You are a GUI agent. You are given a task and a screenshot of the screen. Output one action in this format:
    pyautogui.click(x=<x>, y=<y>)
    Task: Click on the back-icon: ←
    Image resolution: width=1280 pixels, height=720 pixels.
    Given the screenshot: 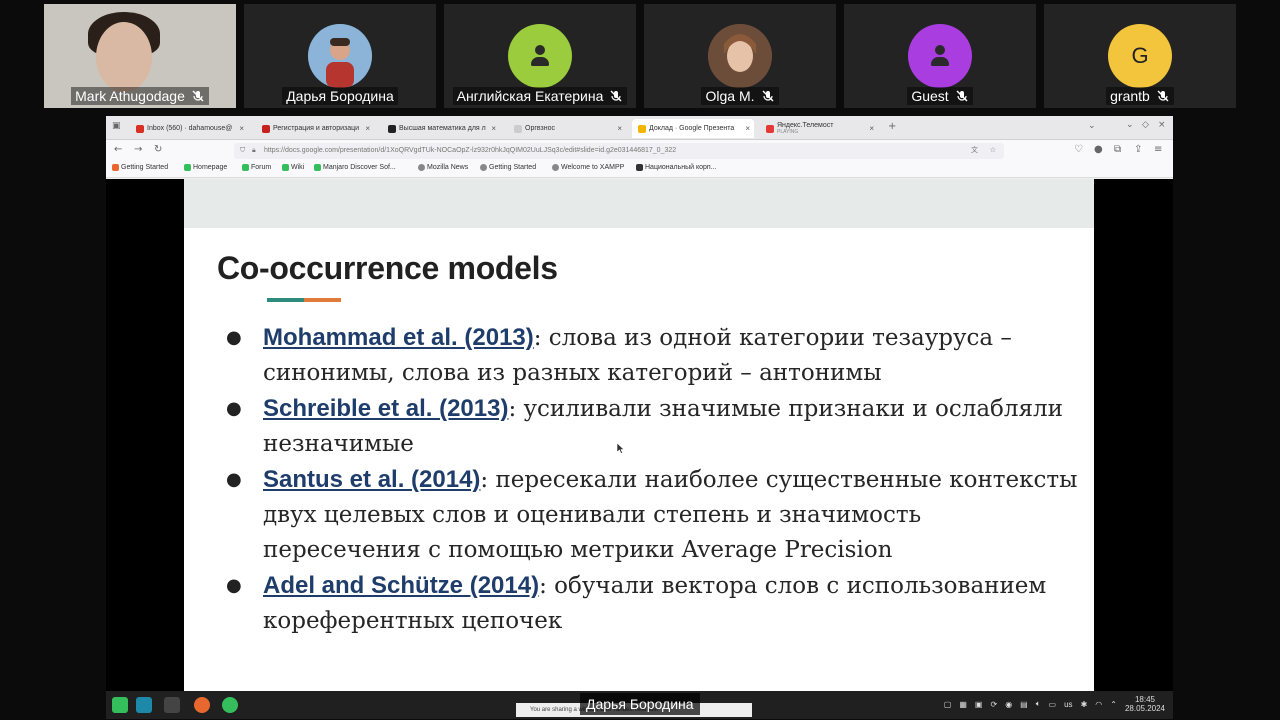 What is the action you would take?
    pyautogui.click(x=118, y=149)
    